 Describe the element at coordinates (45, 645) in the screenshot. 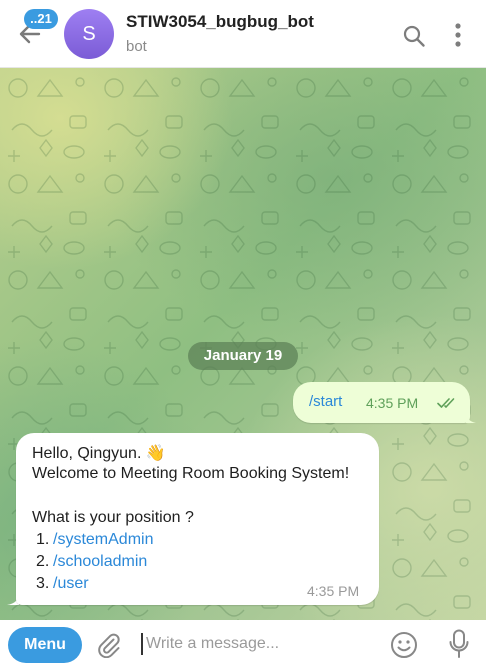

I see `bot-menu-button: Menu` at that location.